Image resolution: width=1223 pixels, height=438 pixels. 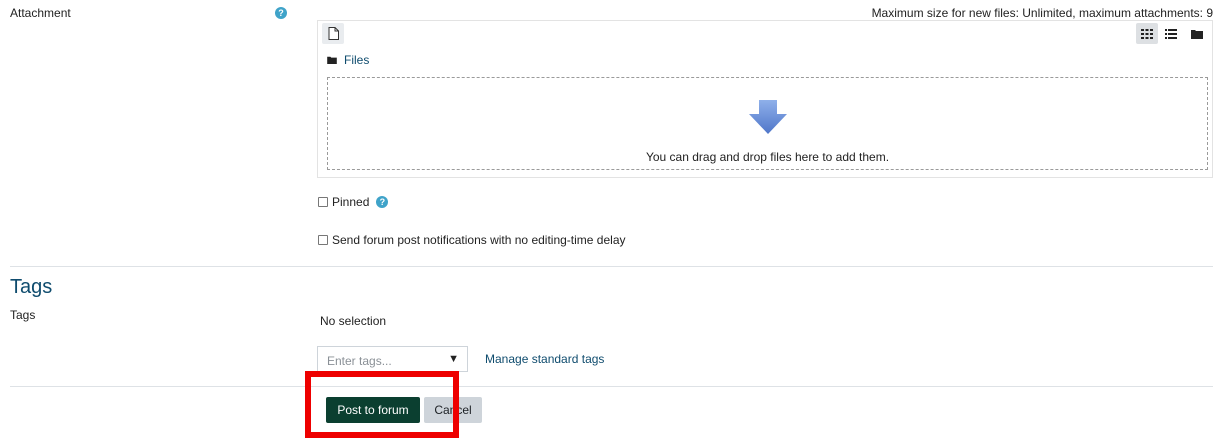 I want to click on manage-tags-link: Manage standard tags, so click(x=544, y=359).